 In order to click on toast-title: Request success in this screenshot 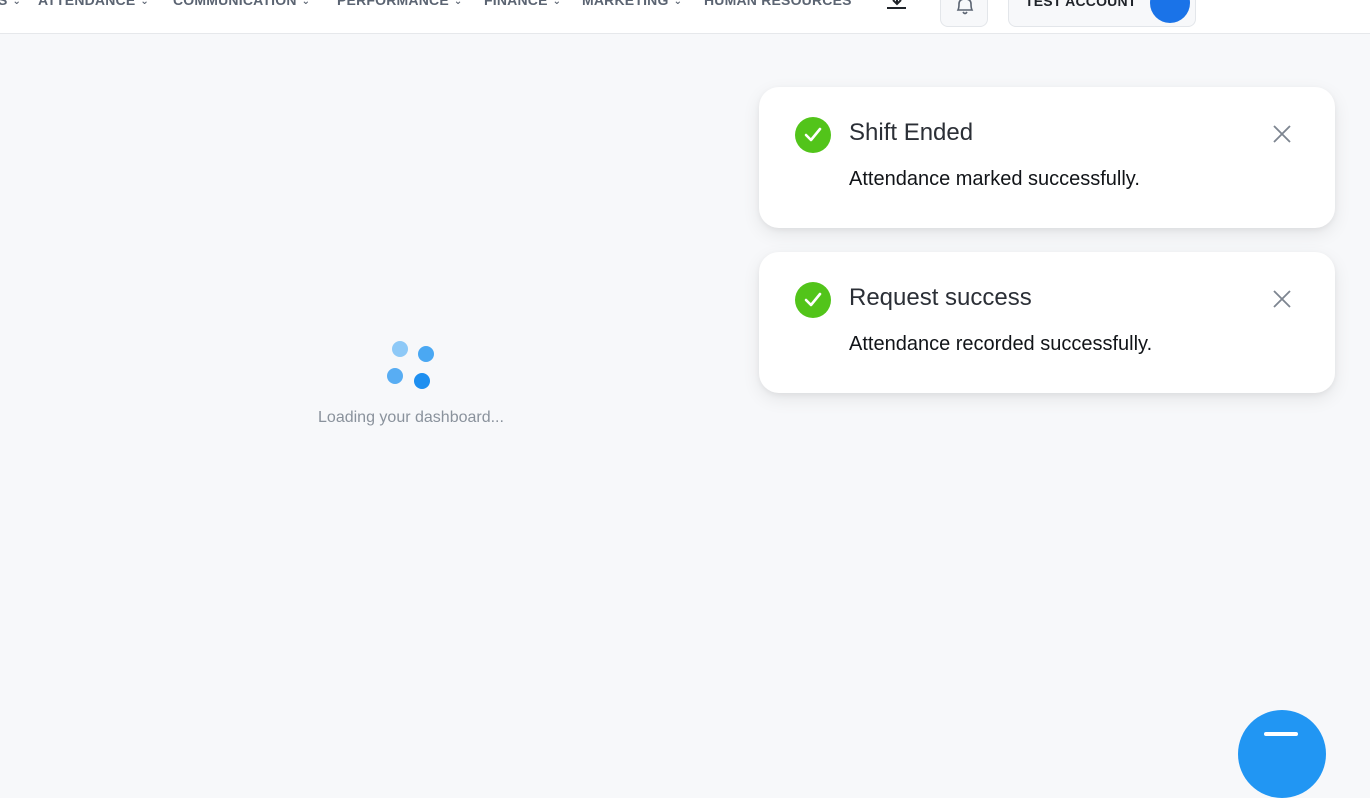, I will do `click(940, 297)`.